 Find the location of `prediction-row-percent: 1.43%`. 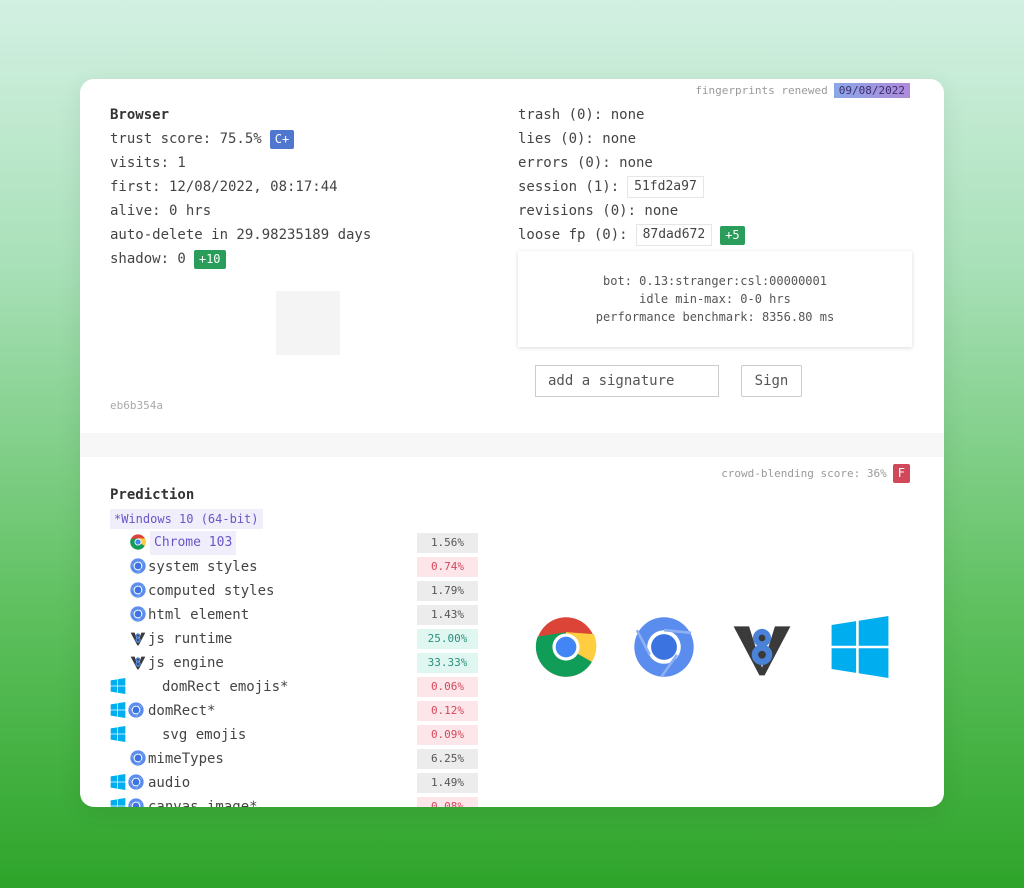

prediction-row-percent: 1.43% is located at coordinates (447, 615).